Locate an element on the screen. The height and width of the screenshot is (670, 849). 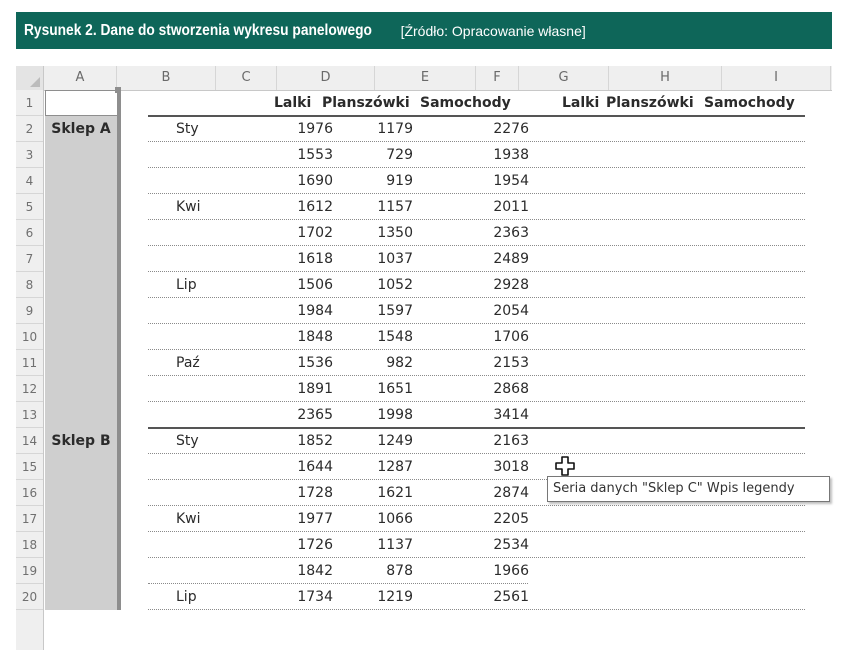
column-header-d: D is located at coordinates (326, 78).